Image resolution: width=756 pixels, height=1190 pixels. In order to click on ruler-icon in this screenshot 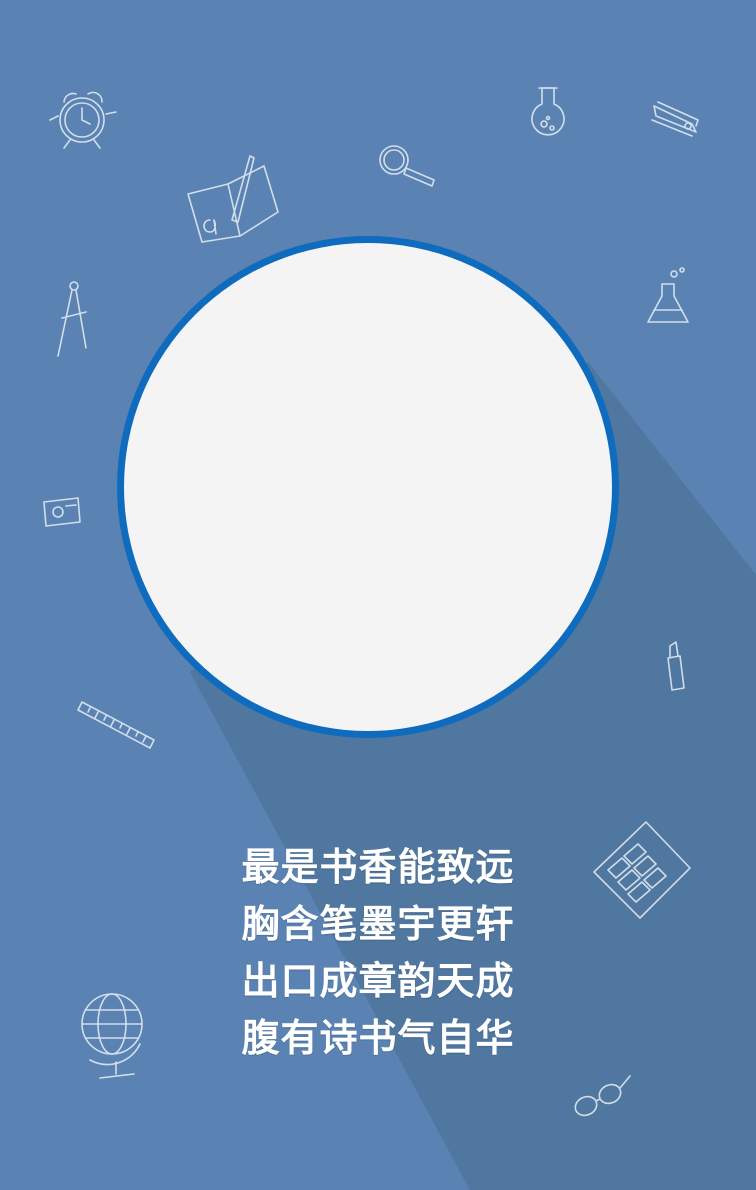, I will do `click(116, 725)`.